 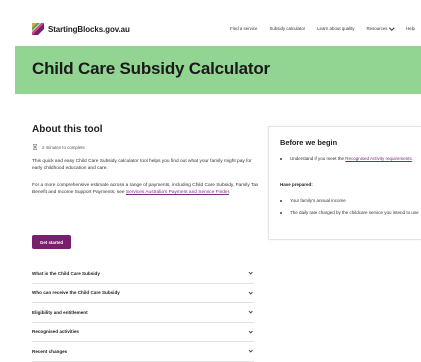 I want to click on time-estimate: 2 minutes to complete, so click(x=58, y=147).